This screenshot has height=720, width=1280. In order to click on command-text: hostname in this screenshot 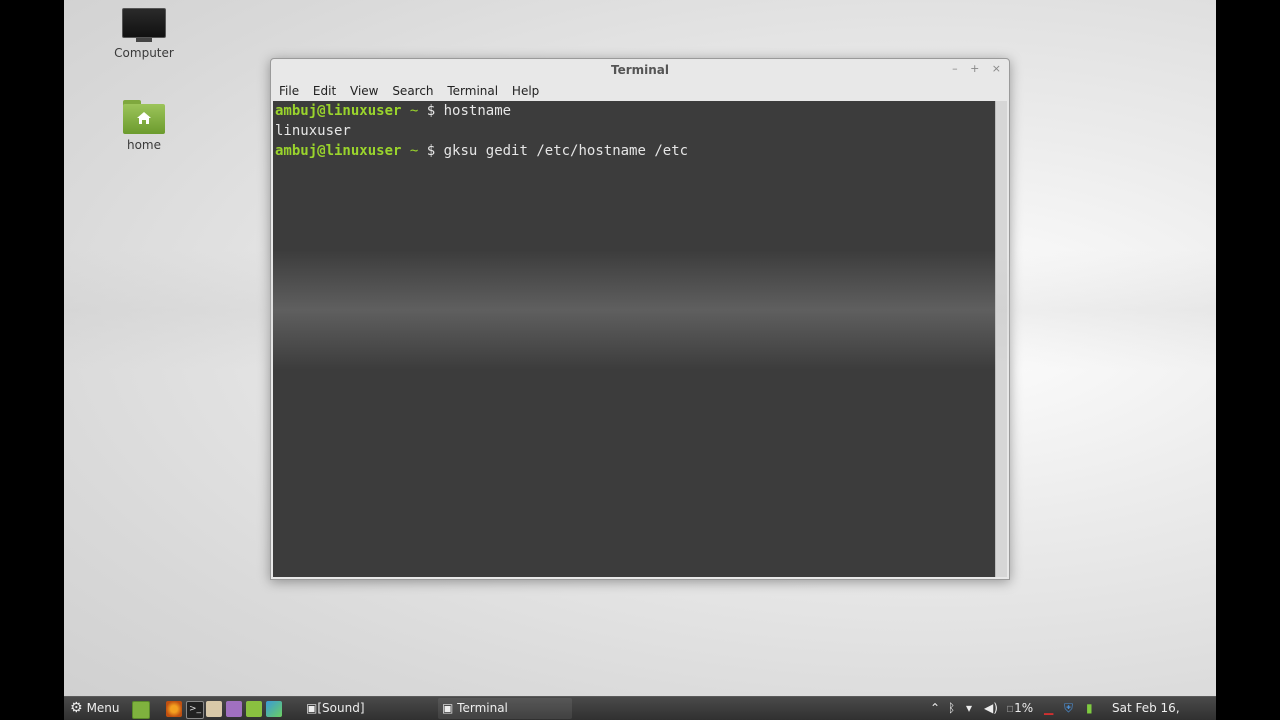, I will do `click(477, 111)`.